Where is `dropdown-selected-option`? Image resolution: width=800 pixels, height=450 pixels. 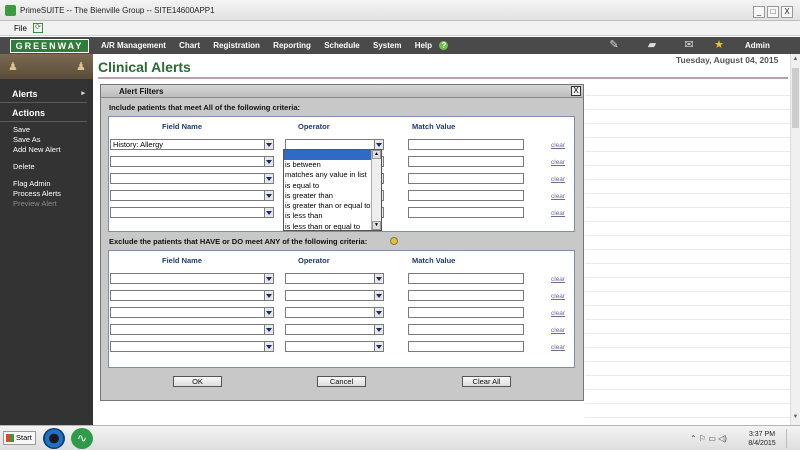 dropdown-selected-option is located at coordinates (332, 155).